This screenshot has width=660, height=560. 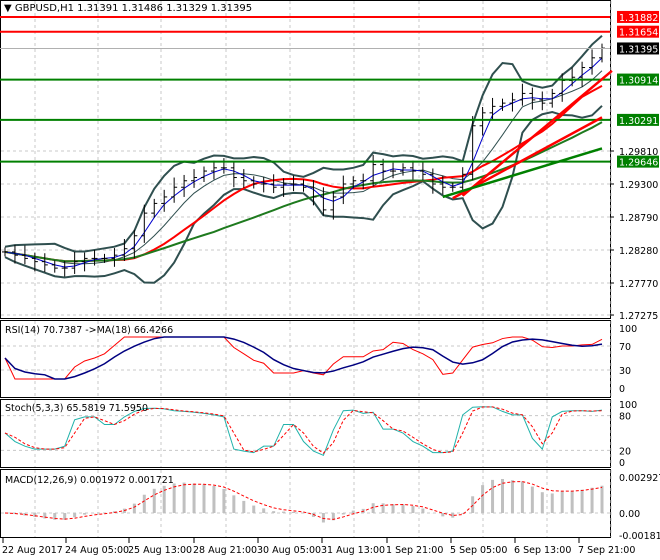 What do you see at coordinates (97, 550) in the screenshot?
I see `x-axis-label: 24 Aug 05:00` at bounding box center [97, 550].